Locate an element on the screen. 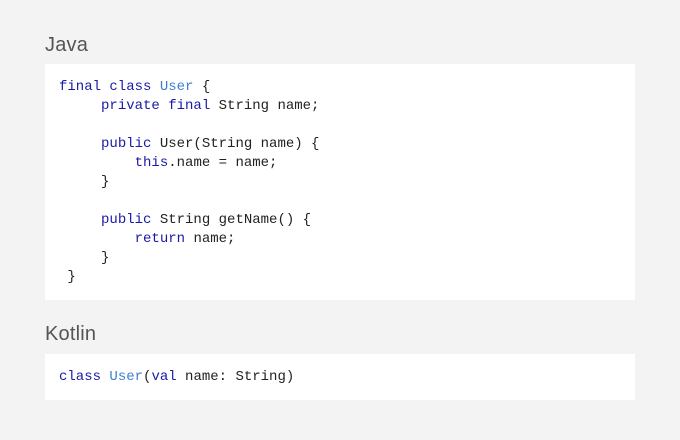  code-text: String getName() { is located at coordinates (235, 220).